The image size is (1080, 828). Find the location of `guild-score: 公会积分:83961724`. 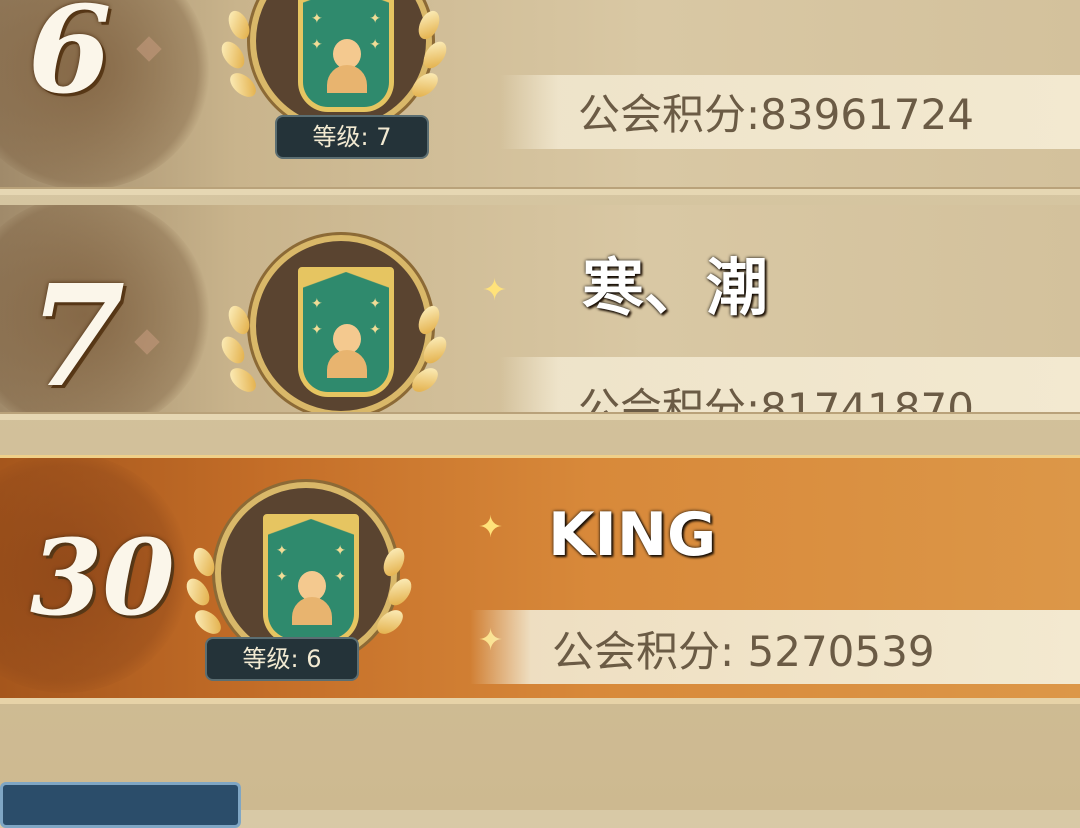

guild-score: 公会积分:83961724 is located at coordinates (776, 111).